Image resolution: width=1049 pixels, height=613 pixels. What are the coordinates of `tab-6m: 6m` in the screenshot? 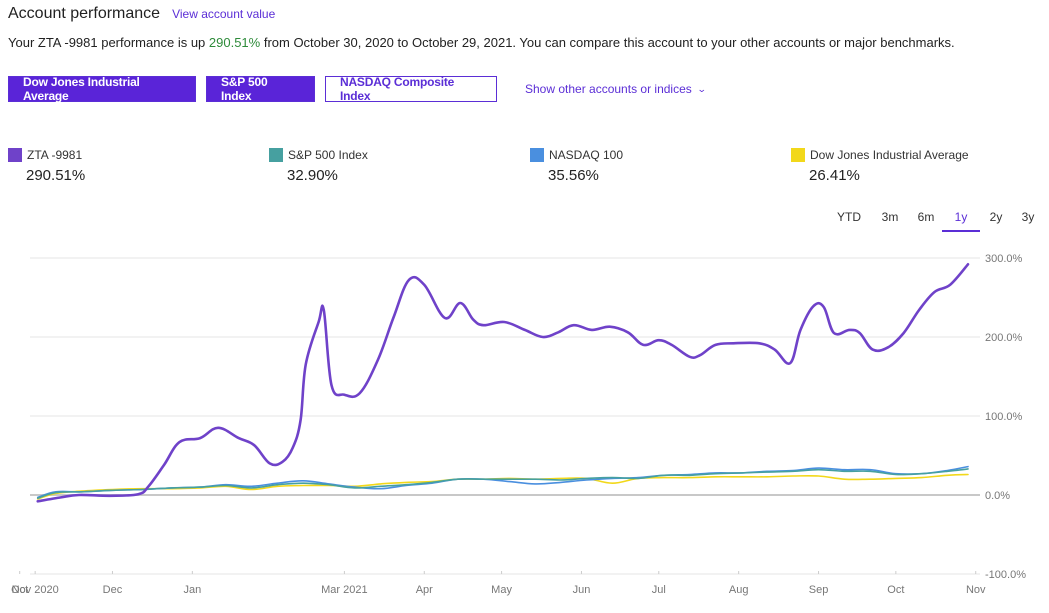 It's located at (926, 217).